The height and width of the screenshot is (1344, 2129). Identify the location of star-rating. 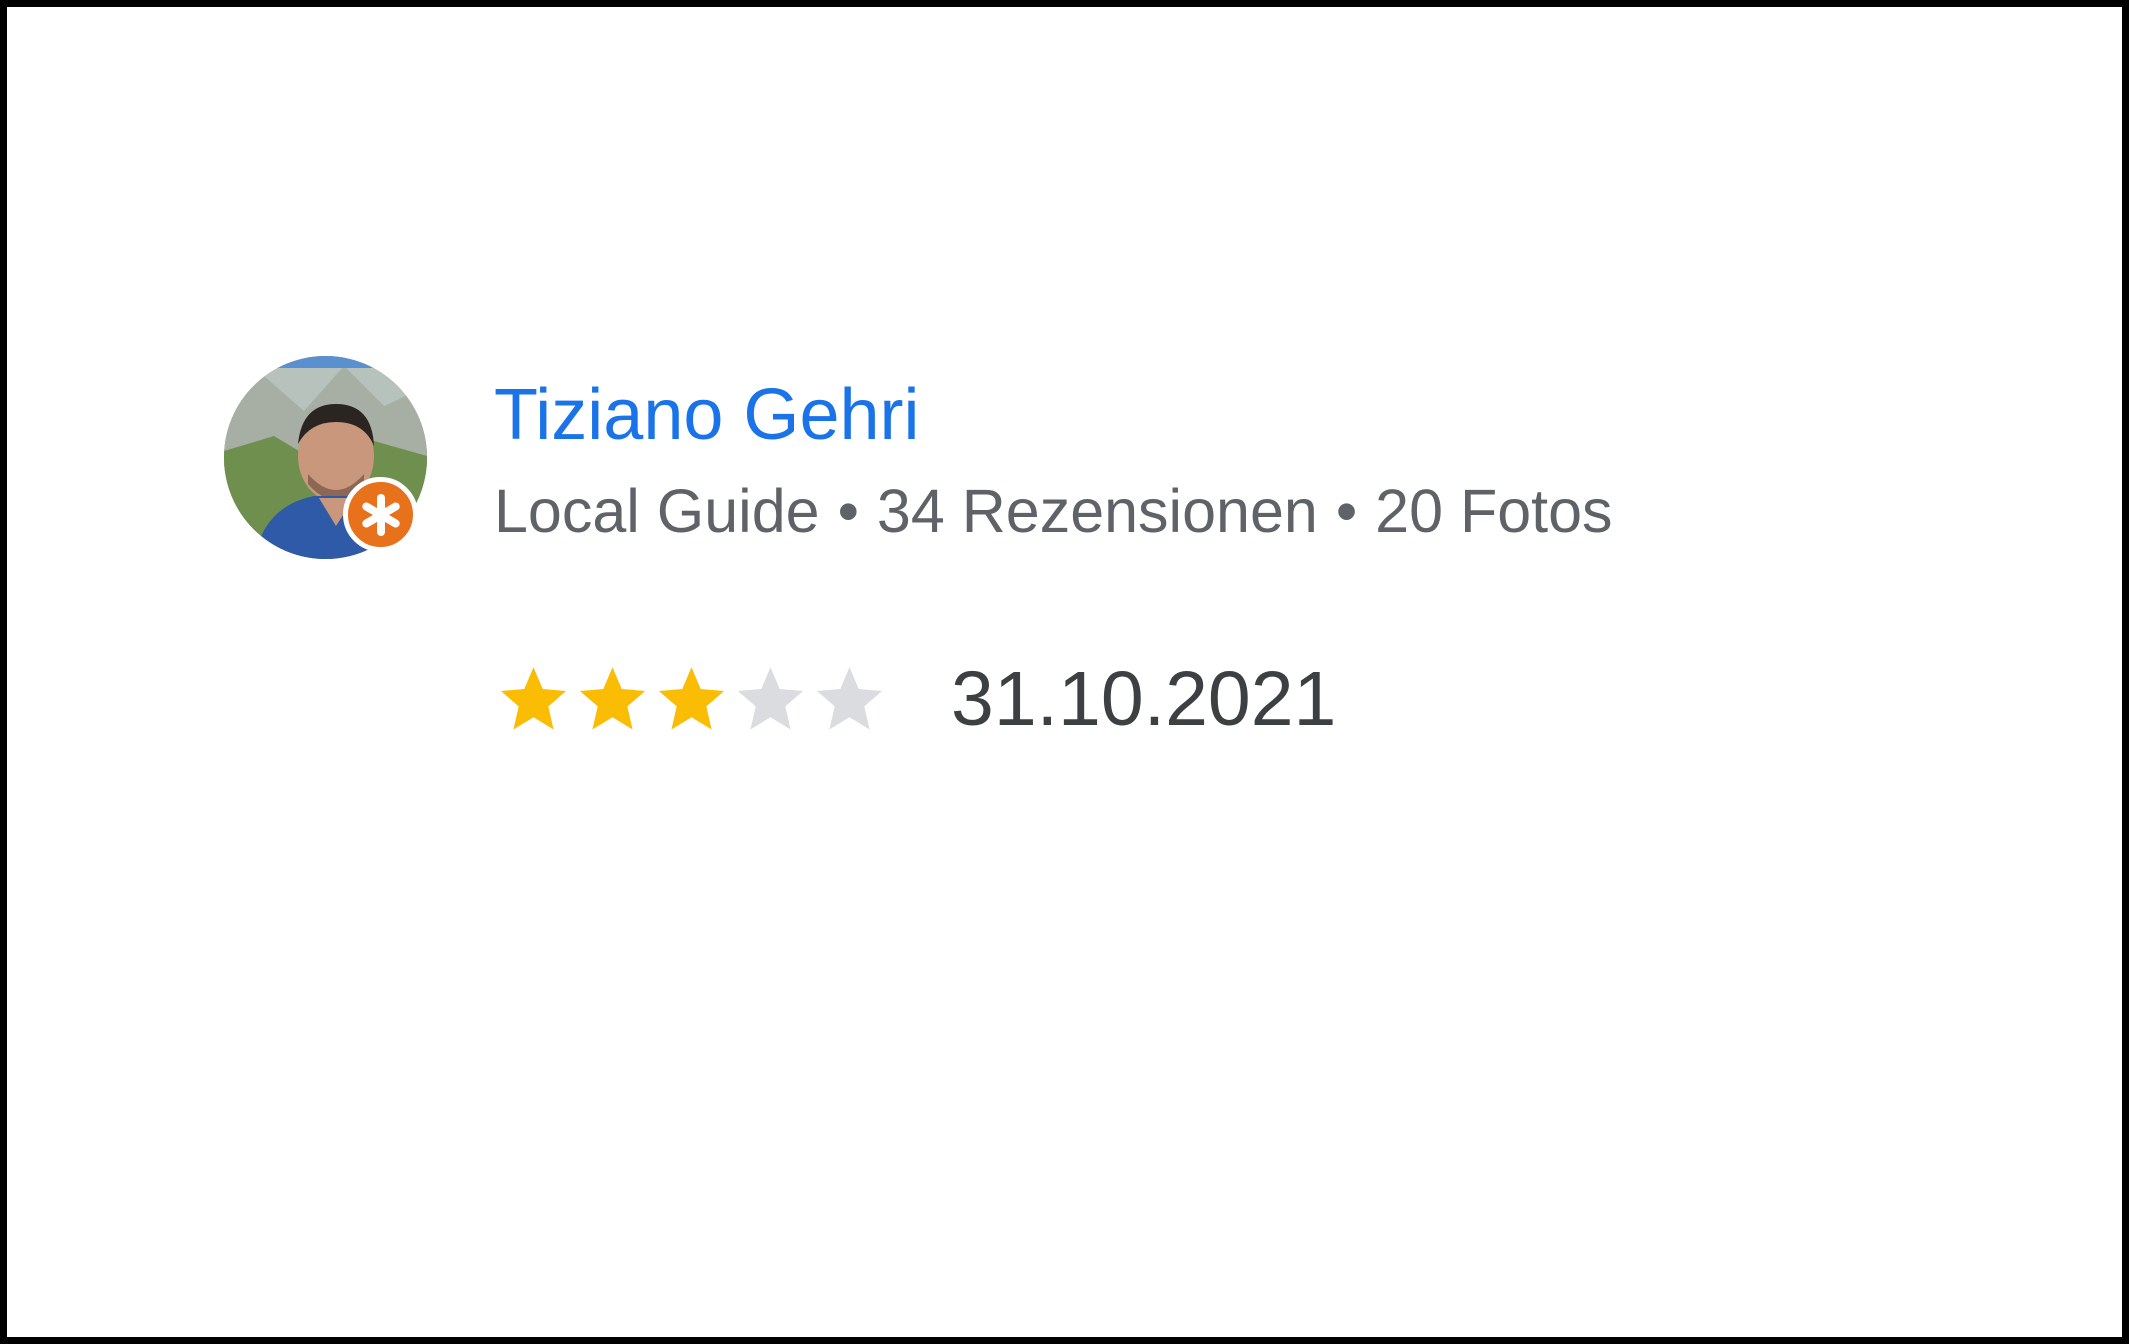
(691, 699).